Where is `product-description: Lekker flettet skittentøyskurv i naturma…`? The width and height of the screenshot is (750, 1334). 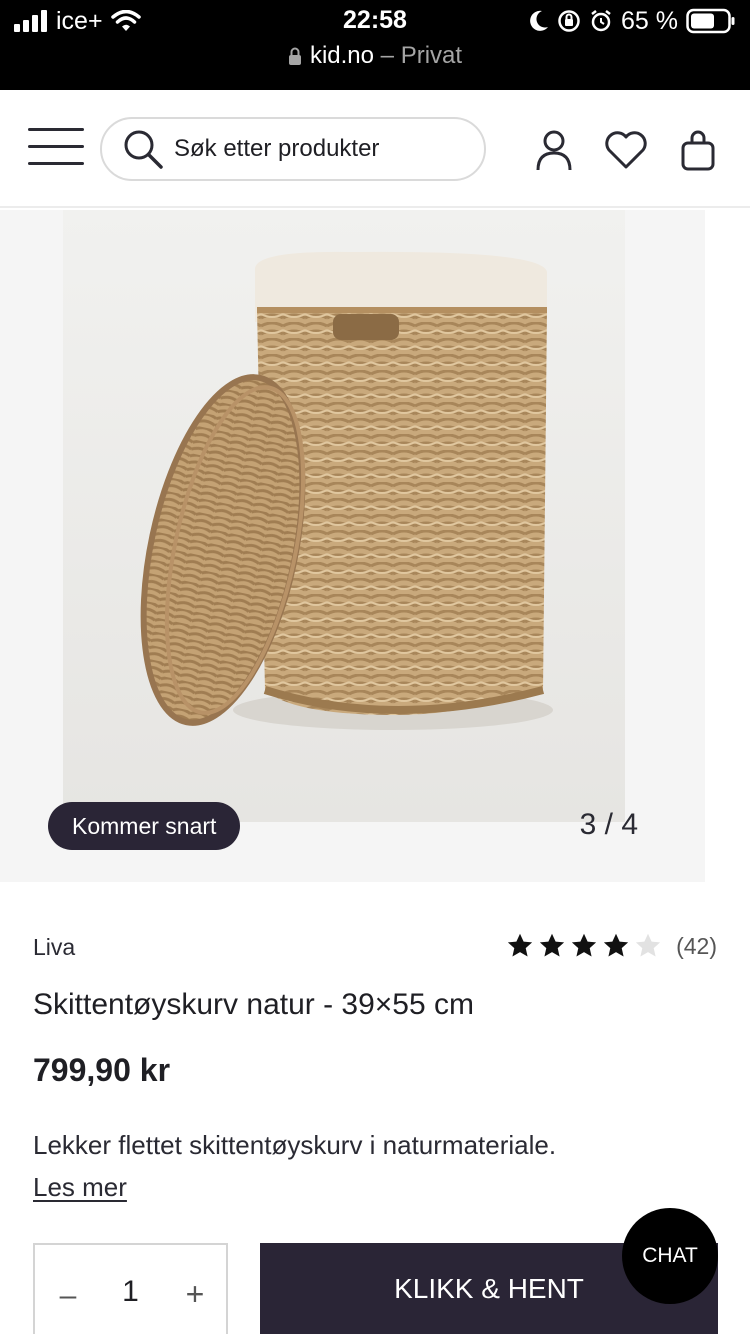 product-description: Lekker flettet skittentøyskurv i naturma… is located at coordinates (295, 1145).